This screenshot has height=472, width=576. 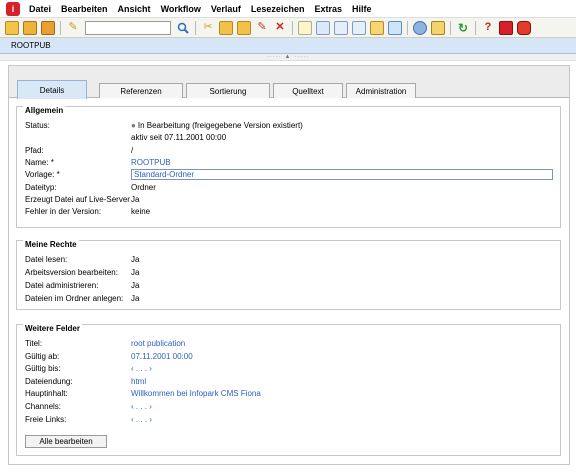 I want to click on field-row: Gültig bis: ‹ . . . ›, so click(x=88, y=368).